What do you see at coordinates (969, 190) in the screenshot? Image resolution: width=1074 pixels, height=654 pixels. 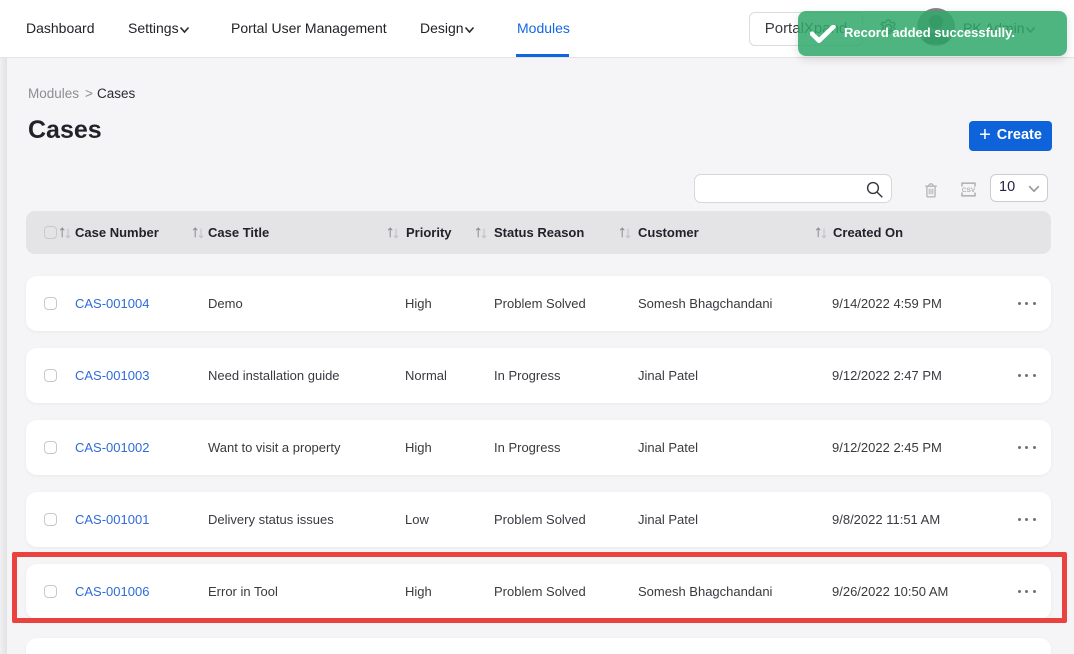 I see `svg-text: CSV` at bounding box center [969, 190].